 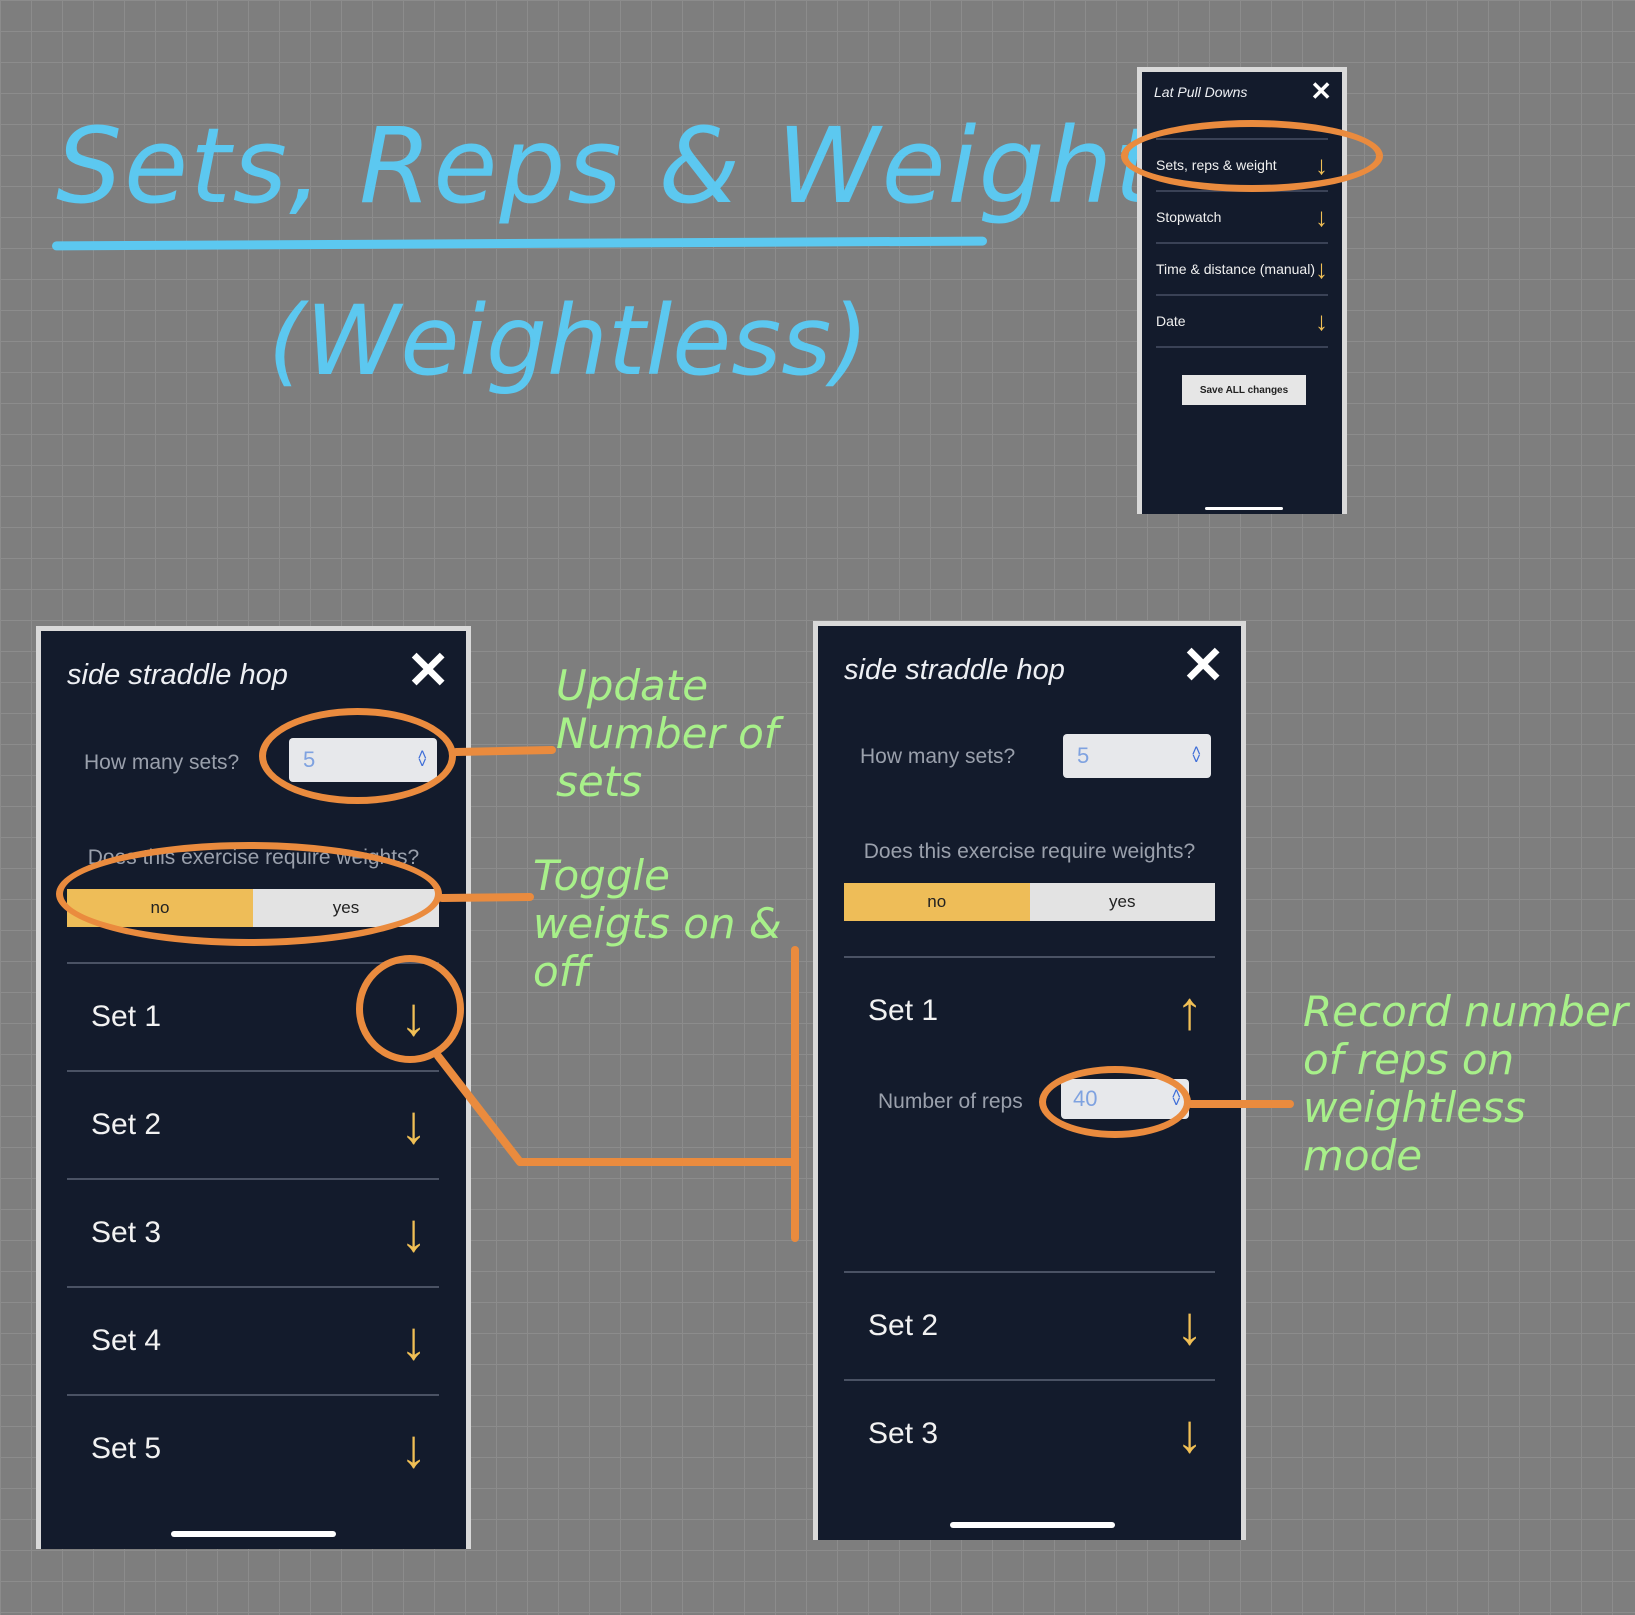 What do you see at coordinates (1235, 269) in the screenshot?
I see `mini-row-label: Time & distance (manual)` at bounding box center [1235, 269].